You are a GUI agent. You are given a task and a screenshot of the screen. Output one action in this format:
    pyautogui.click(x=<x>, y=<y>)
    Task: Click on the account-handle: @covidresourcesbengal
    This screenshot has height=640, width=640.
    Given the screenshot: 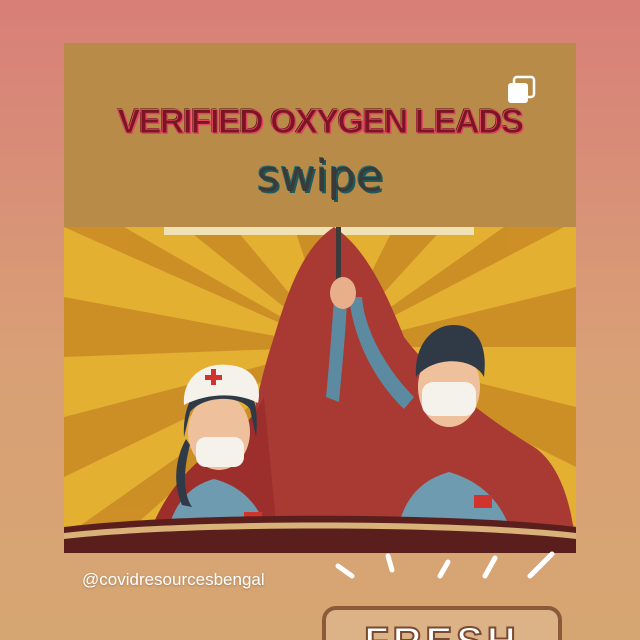 What is the action you would take?
    pyautogui.click(x=173, y=580)
    